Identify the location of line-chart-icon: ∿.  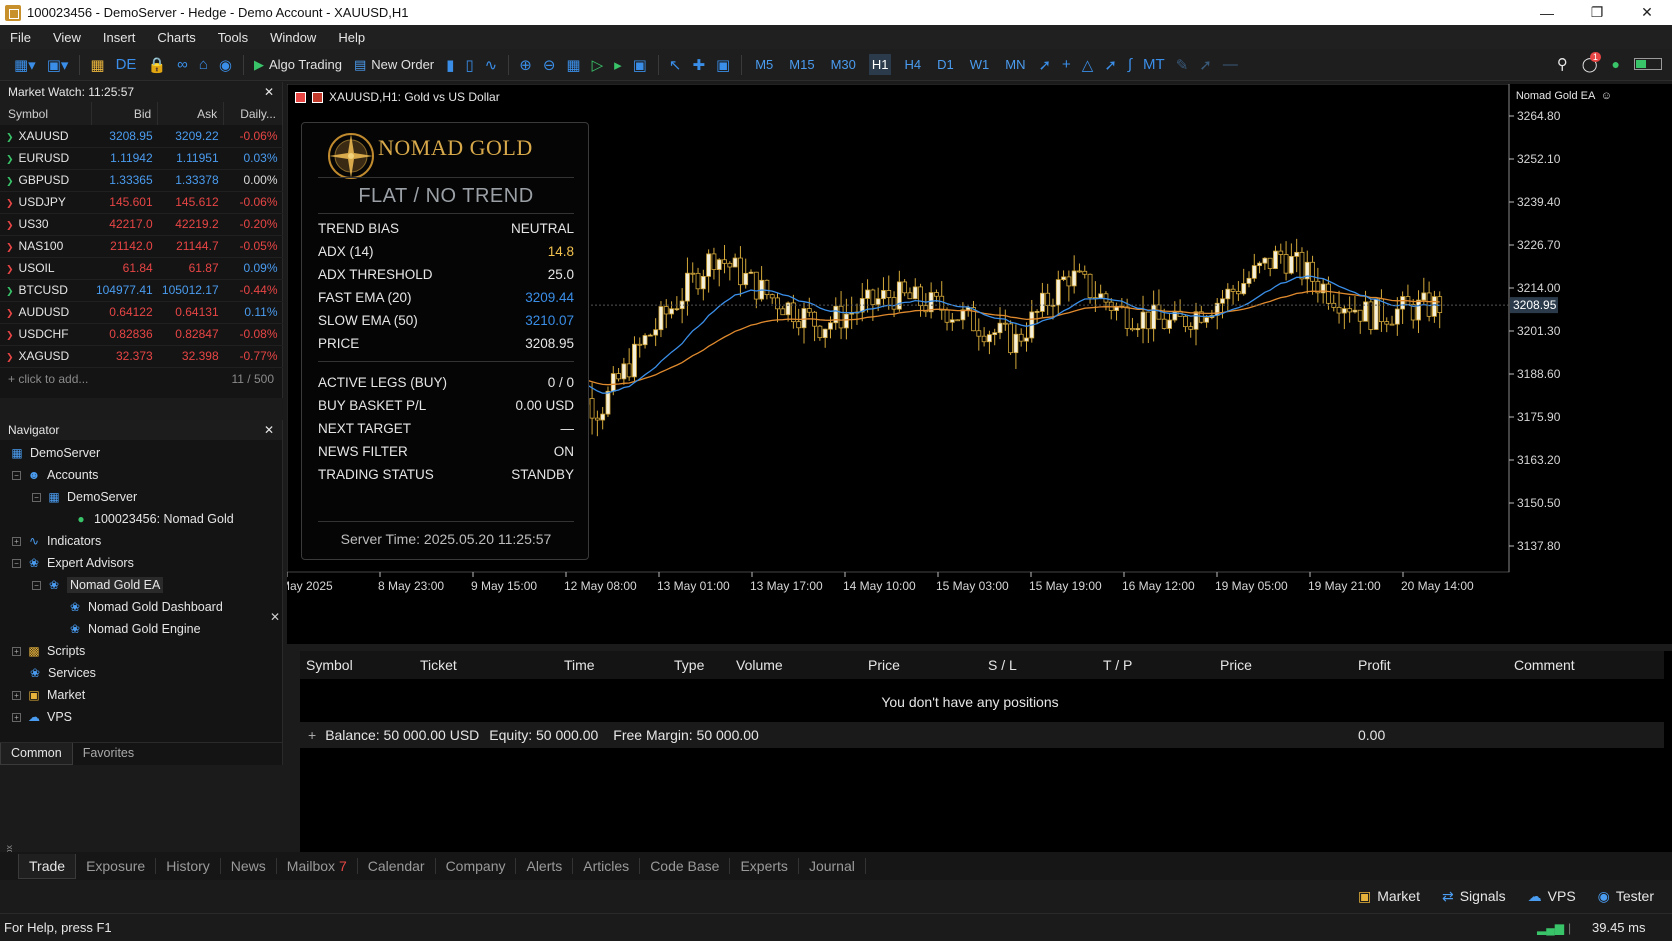
(491, 65).